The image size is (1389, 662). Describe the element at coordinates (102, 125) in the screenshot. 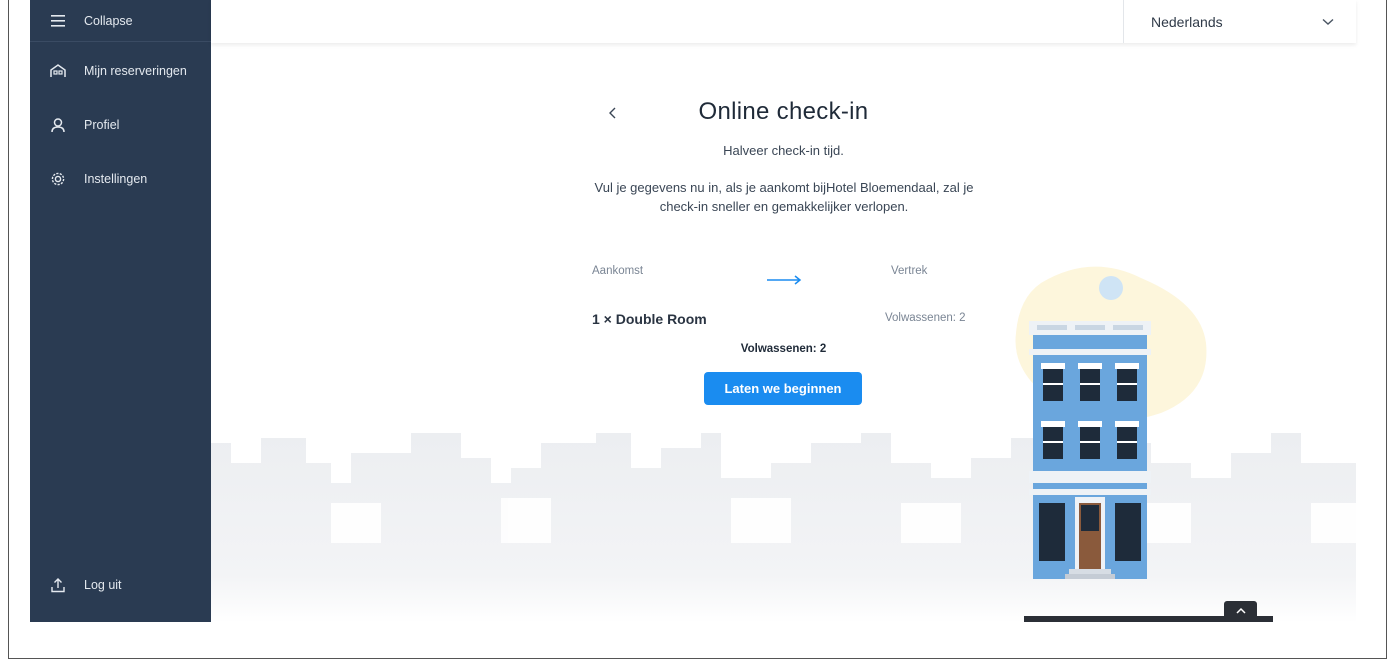

I see `sidebar-item-label: Profiel` at that location.